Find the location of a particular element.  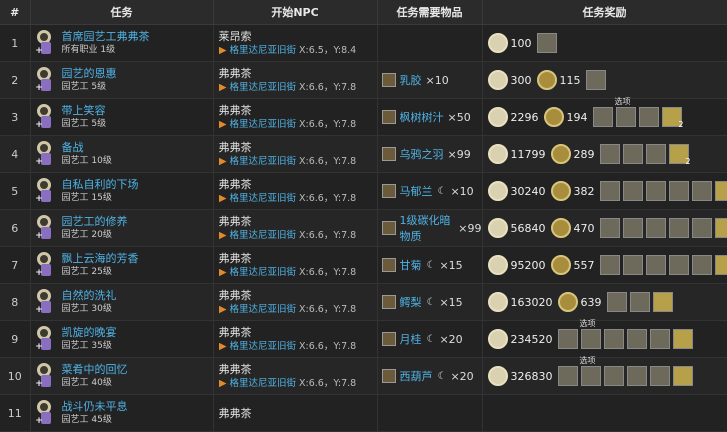

required-item-link: 马郁兰 is located at coordinates (416, 191).